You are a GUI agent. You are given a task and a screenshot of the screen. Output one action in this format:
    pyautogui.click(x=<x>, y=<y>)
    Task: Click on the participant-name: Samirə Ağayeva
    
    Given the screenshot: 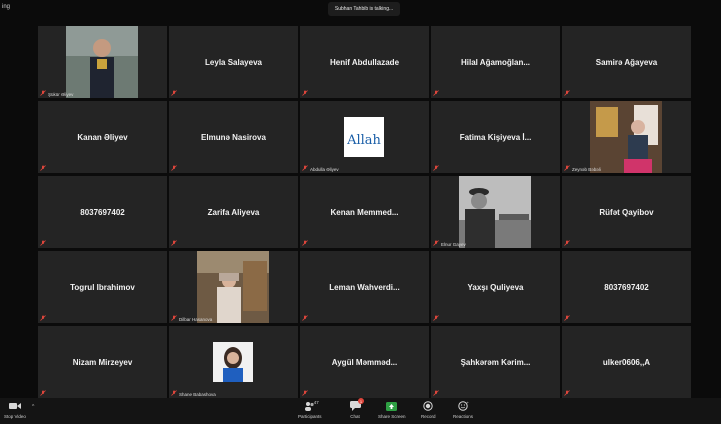 What is the action you would take?
    pyautogui.click(x=626, y=62)
    